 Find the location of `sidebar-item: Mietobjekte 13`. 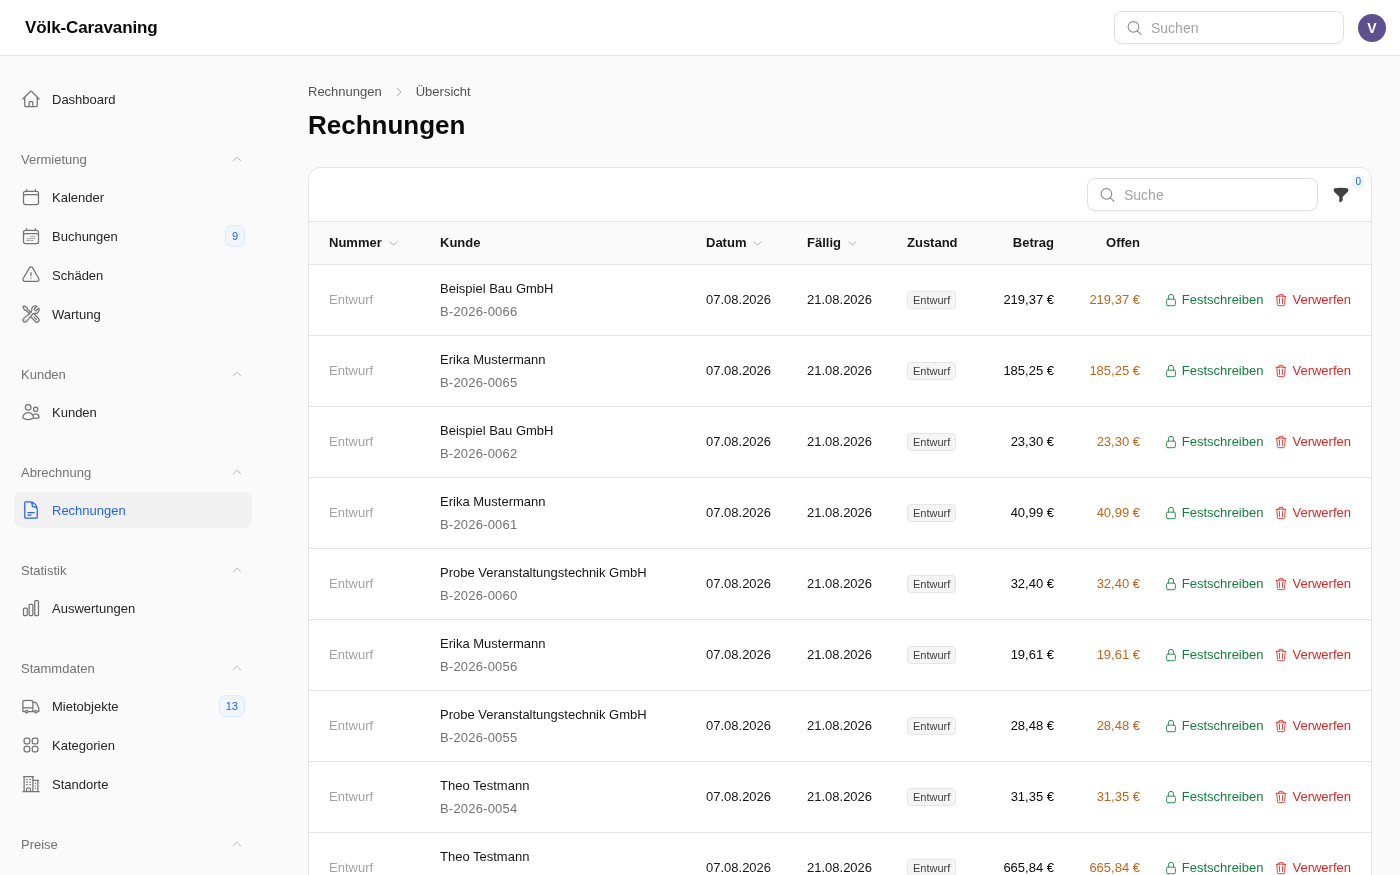

sidebar-item: Mietobjekte 13 is located at coordinates (133, 706).